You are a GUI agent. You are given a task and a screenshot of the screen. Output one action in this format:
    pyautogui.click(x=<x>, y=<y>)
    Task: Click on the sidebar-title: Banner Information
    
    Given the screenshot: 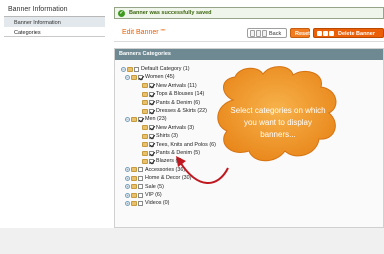 What is the action you would take?
    pyautogui.click(x=54, y=10)
    